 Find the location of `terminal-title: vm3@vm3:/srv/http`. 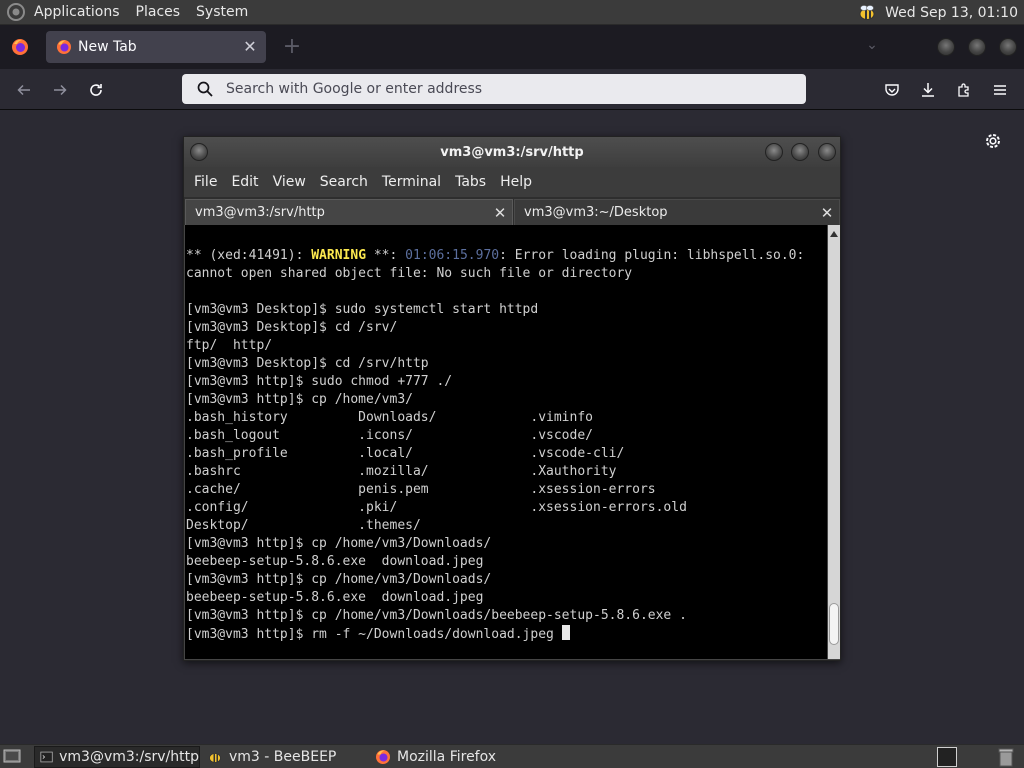

terminal-title: vm3@vm3:/srv/http is located at coordinates (512, 152).